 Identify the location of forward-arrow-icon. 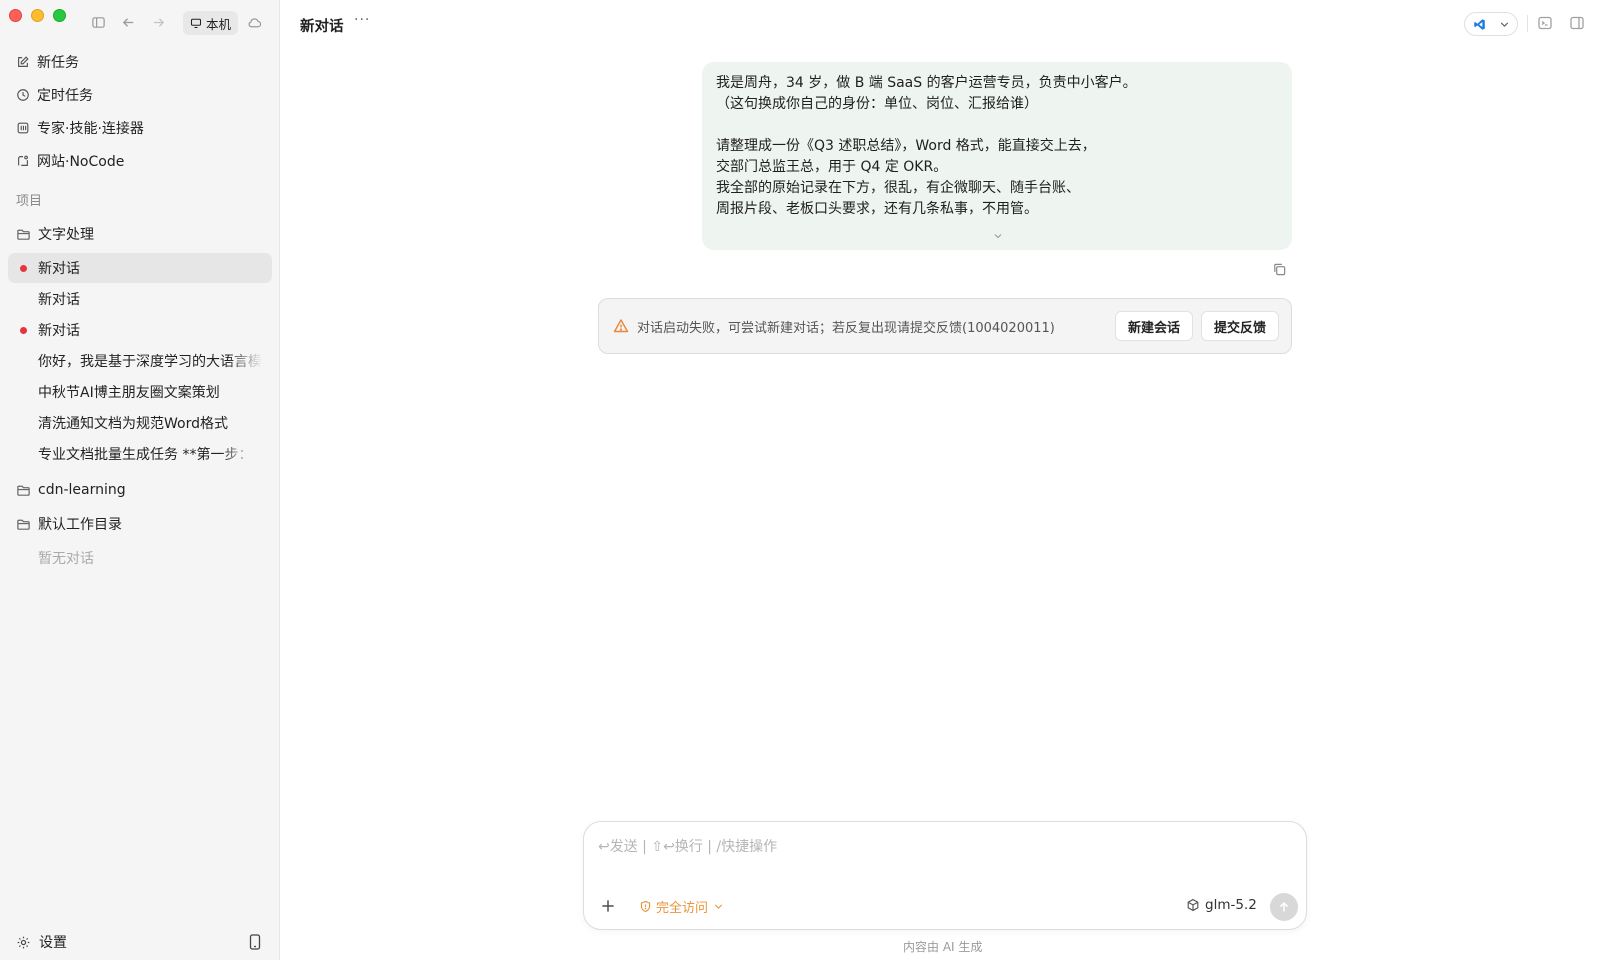
(158, 22).